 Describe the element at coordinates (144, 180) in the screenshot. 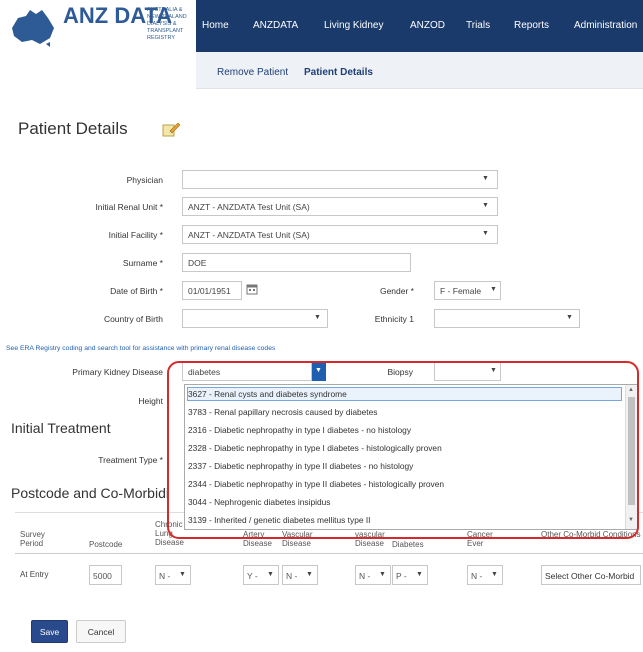

I see `physician-label: Physician` at that location.